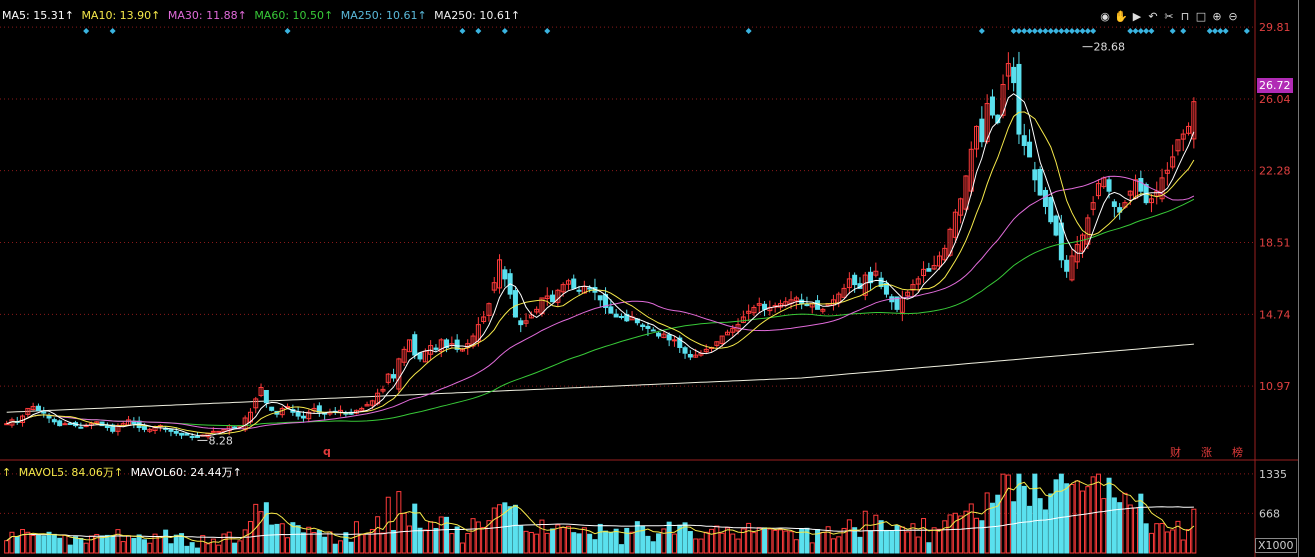 The width and height of the screenshot is (1315, 557). Describe the element at coordinates (1121, 16) in the screenshot. I see `hand-icon: ✋` at that location.